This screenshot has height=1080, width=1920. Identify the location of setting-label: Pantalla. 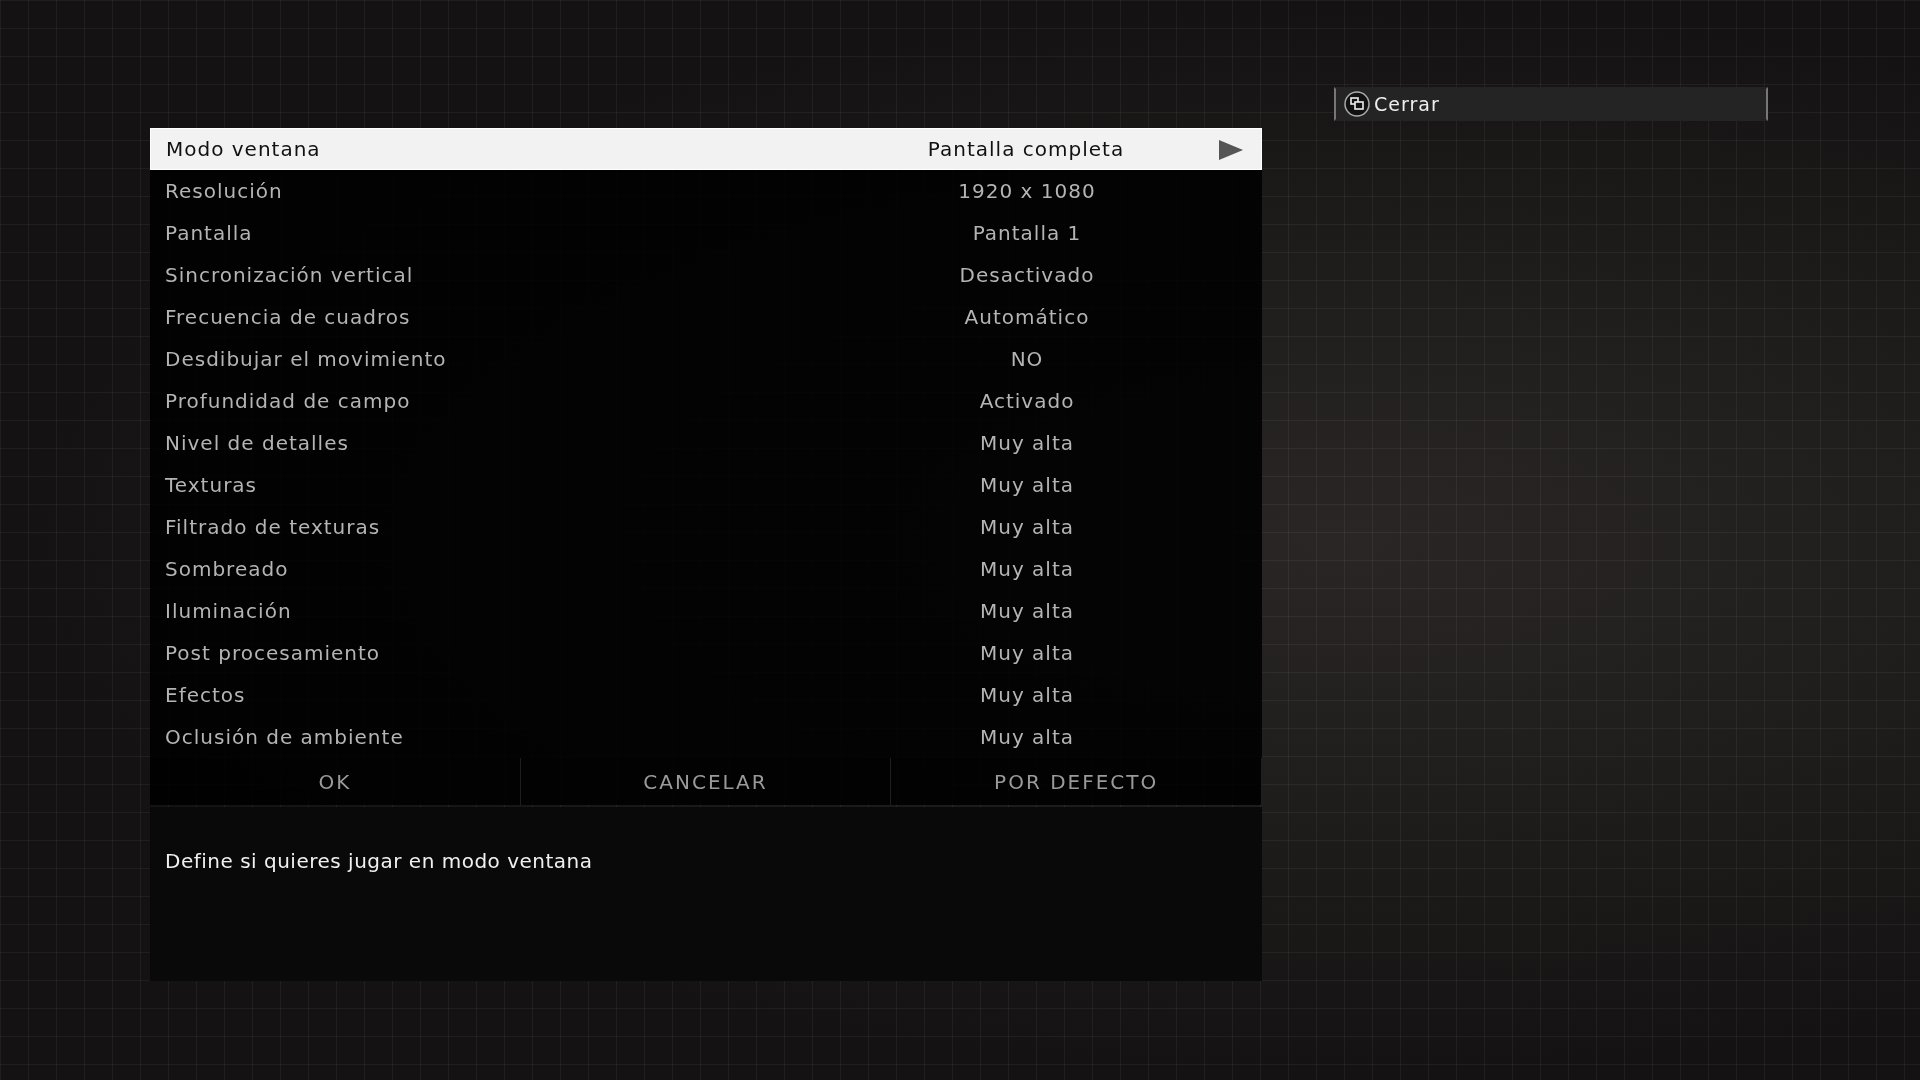
(209, 233).